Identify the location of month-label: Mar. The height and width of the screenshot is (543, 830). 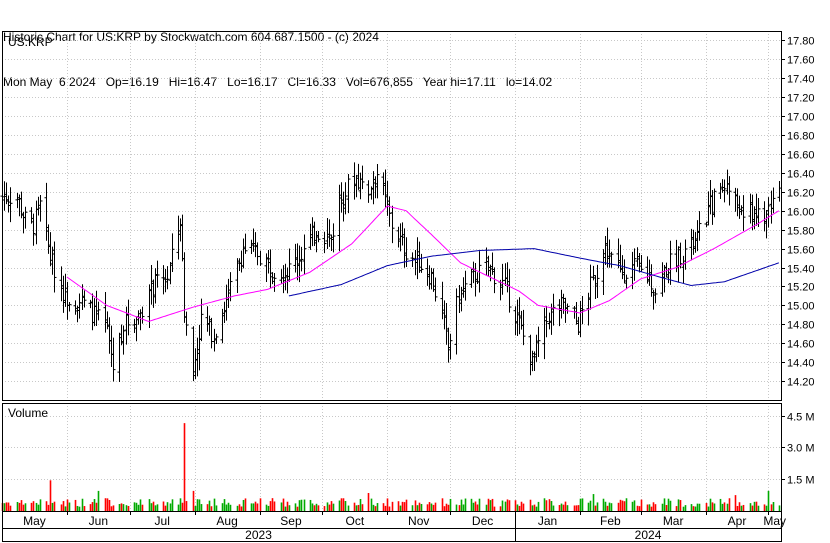
(673, 521).